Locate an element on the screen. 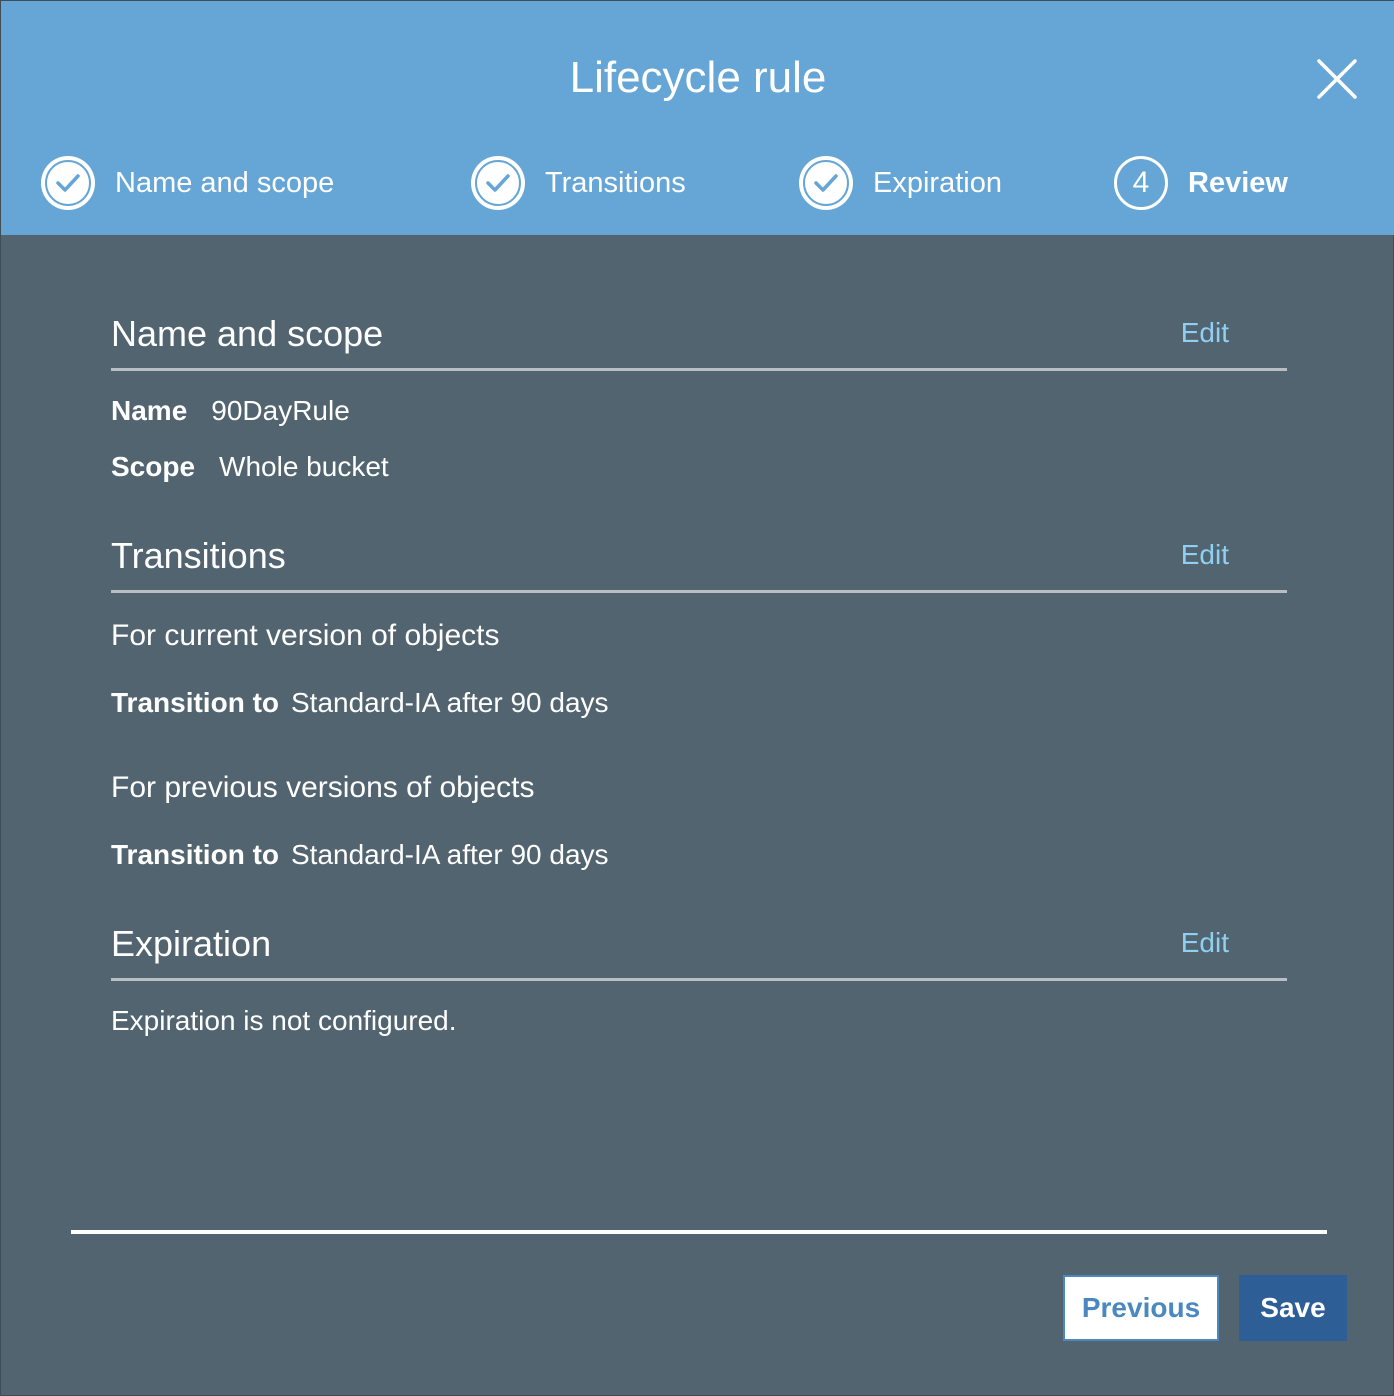  close-button is located at coordinates (1337, 79).